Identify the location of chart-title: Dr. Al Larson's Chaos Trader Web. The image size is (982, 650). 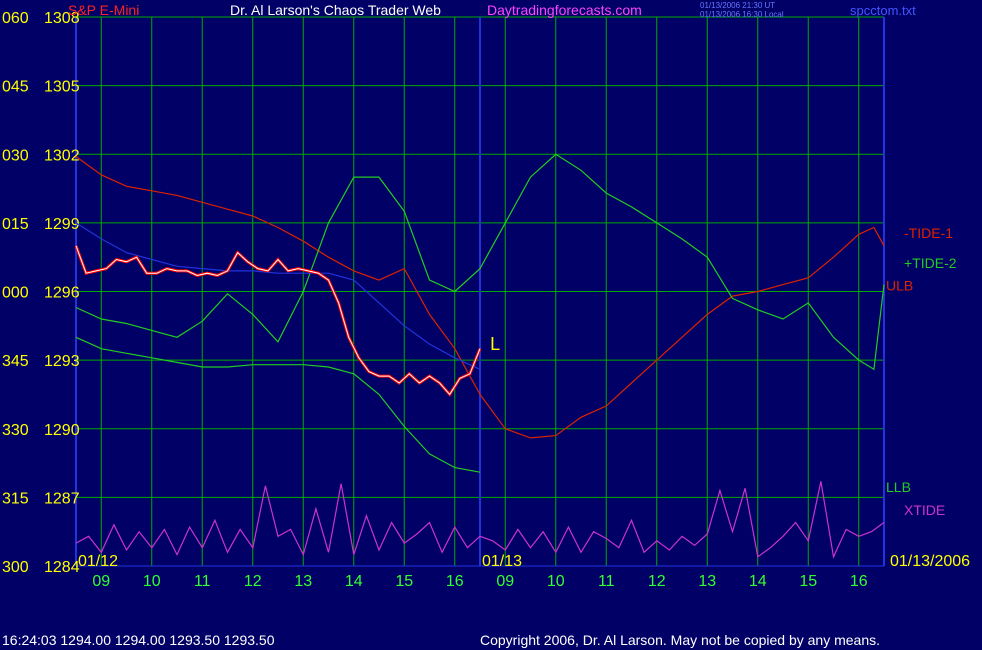
(335, 10).